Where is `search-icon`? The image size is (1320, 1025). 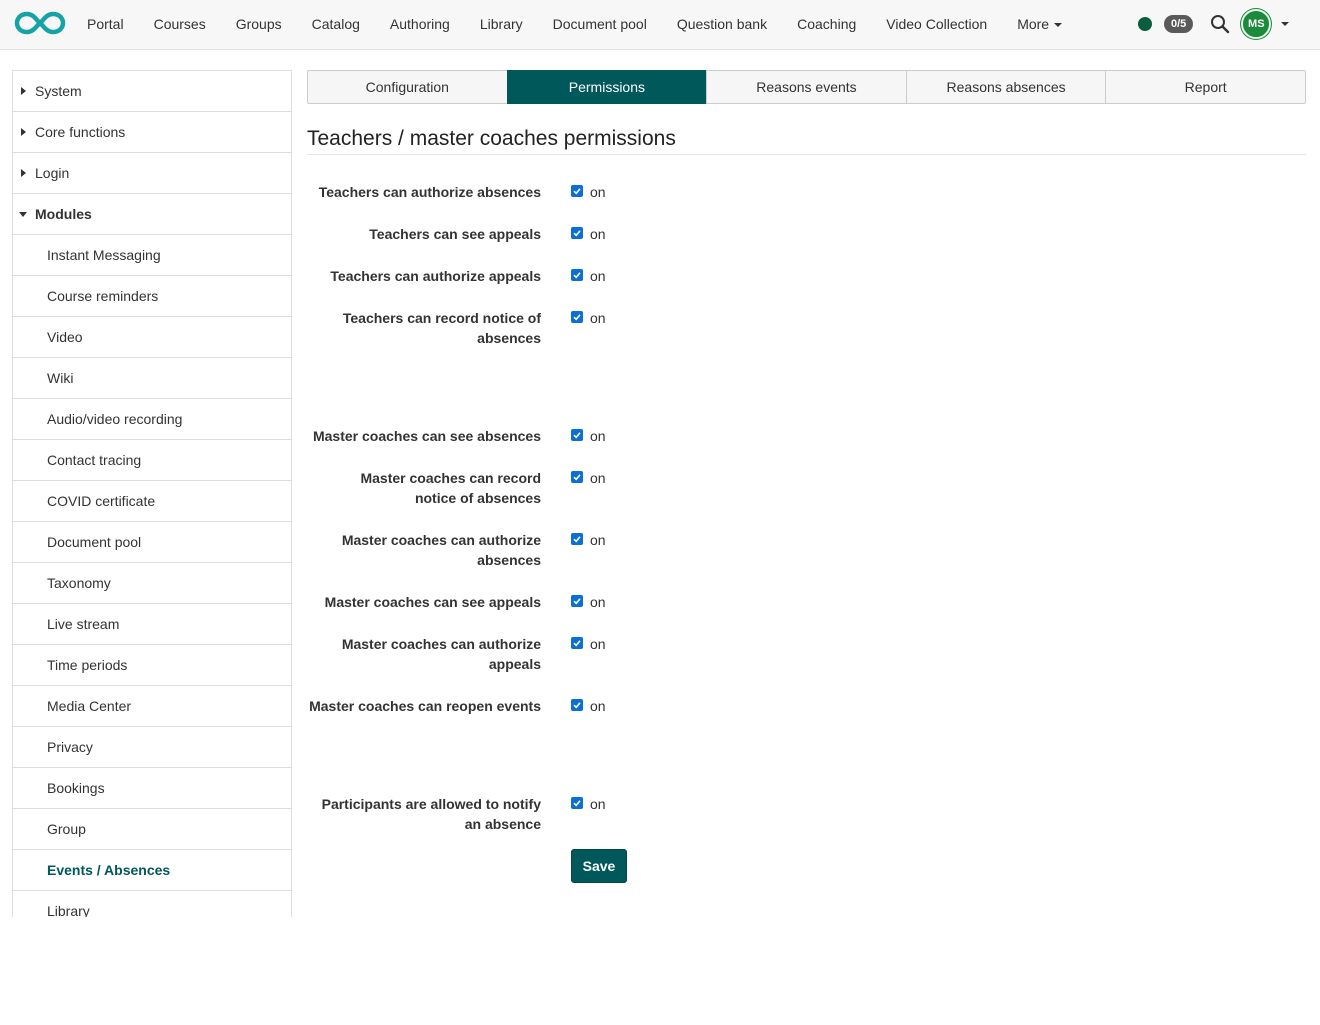 search-icon is located at coordinates (1220, 24).